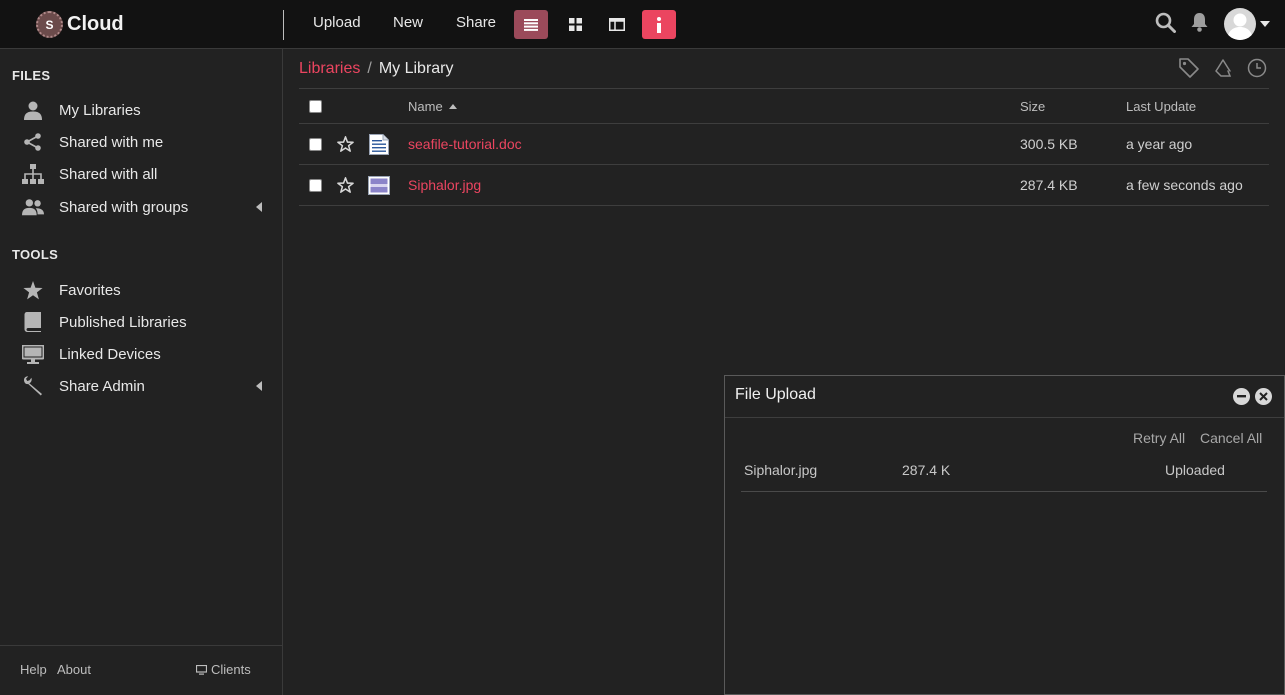 This screenshot has width=1285, height=695. I want to click on table-header-divider, so click(784, 123).